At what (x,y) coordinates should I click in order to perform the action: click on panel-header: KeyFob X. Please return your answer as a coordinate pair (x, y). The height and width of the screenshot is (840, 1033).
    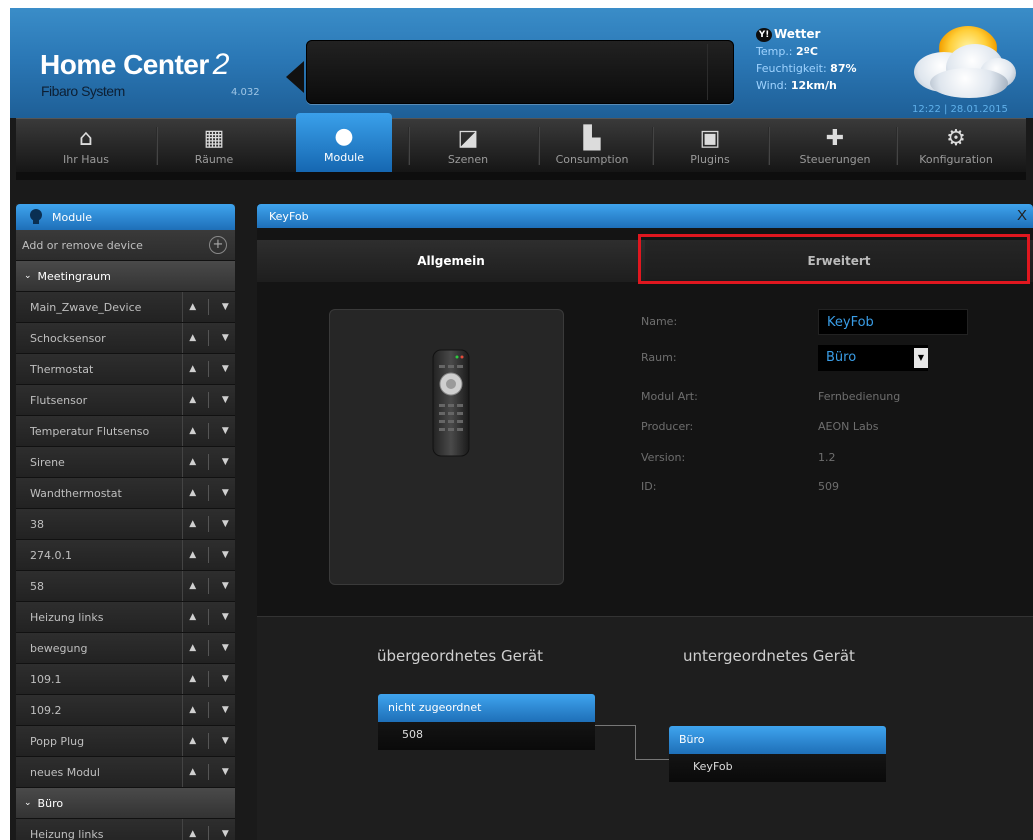
    Looking at the image, I should click on (645, 216).